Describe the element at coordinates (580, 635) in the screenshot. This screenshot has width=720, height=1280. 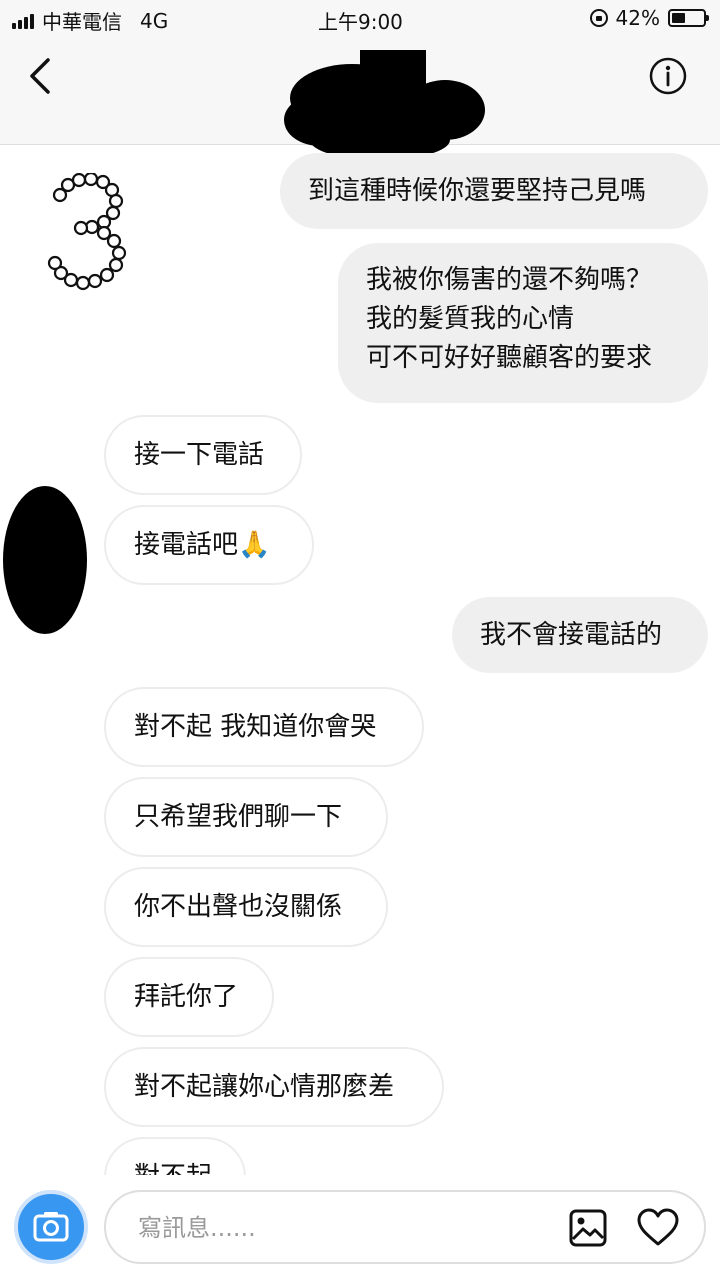
I see `message-bubble-sent: 我不會接電話的` at that location.